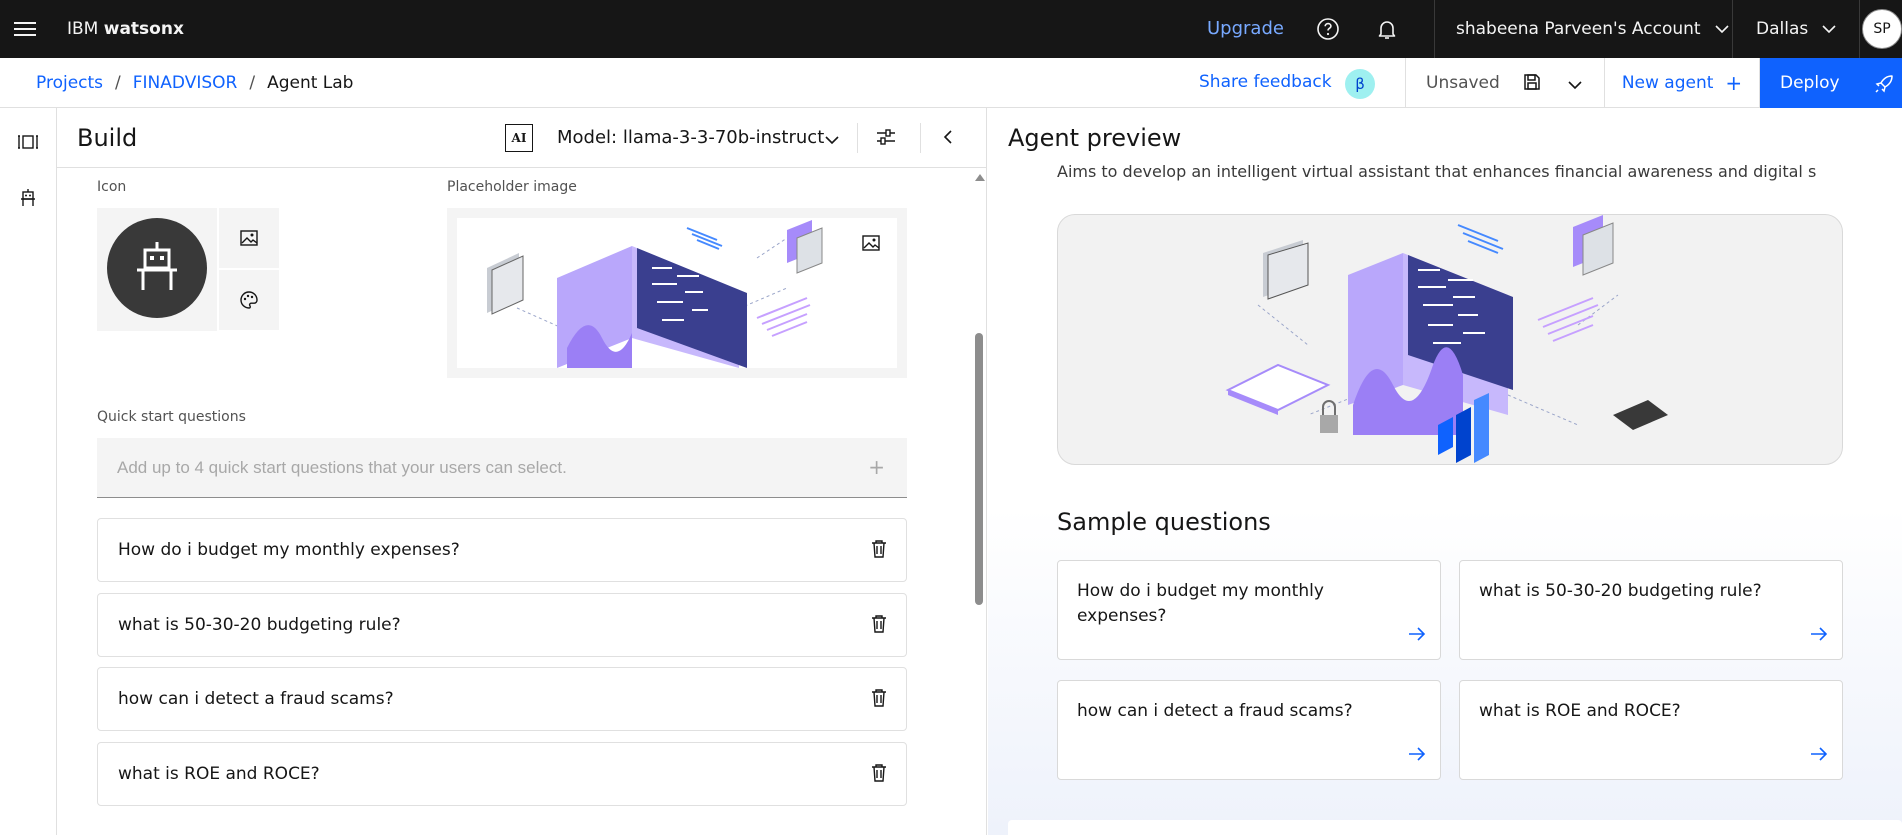  I want to click on agent-icon-preview, so click(157, 269).